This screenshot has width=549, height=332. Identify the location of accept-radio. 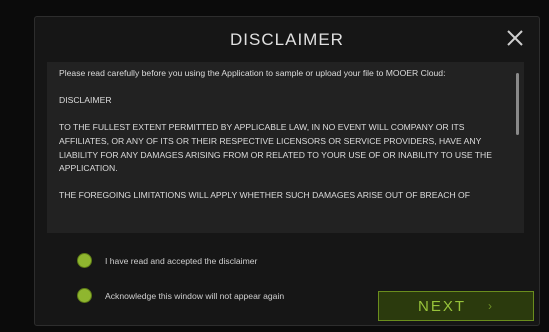
(84, 260).